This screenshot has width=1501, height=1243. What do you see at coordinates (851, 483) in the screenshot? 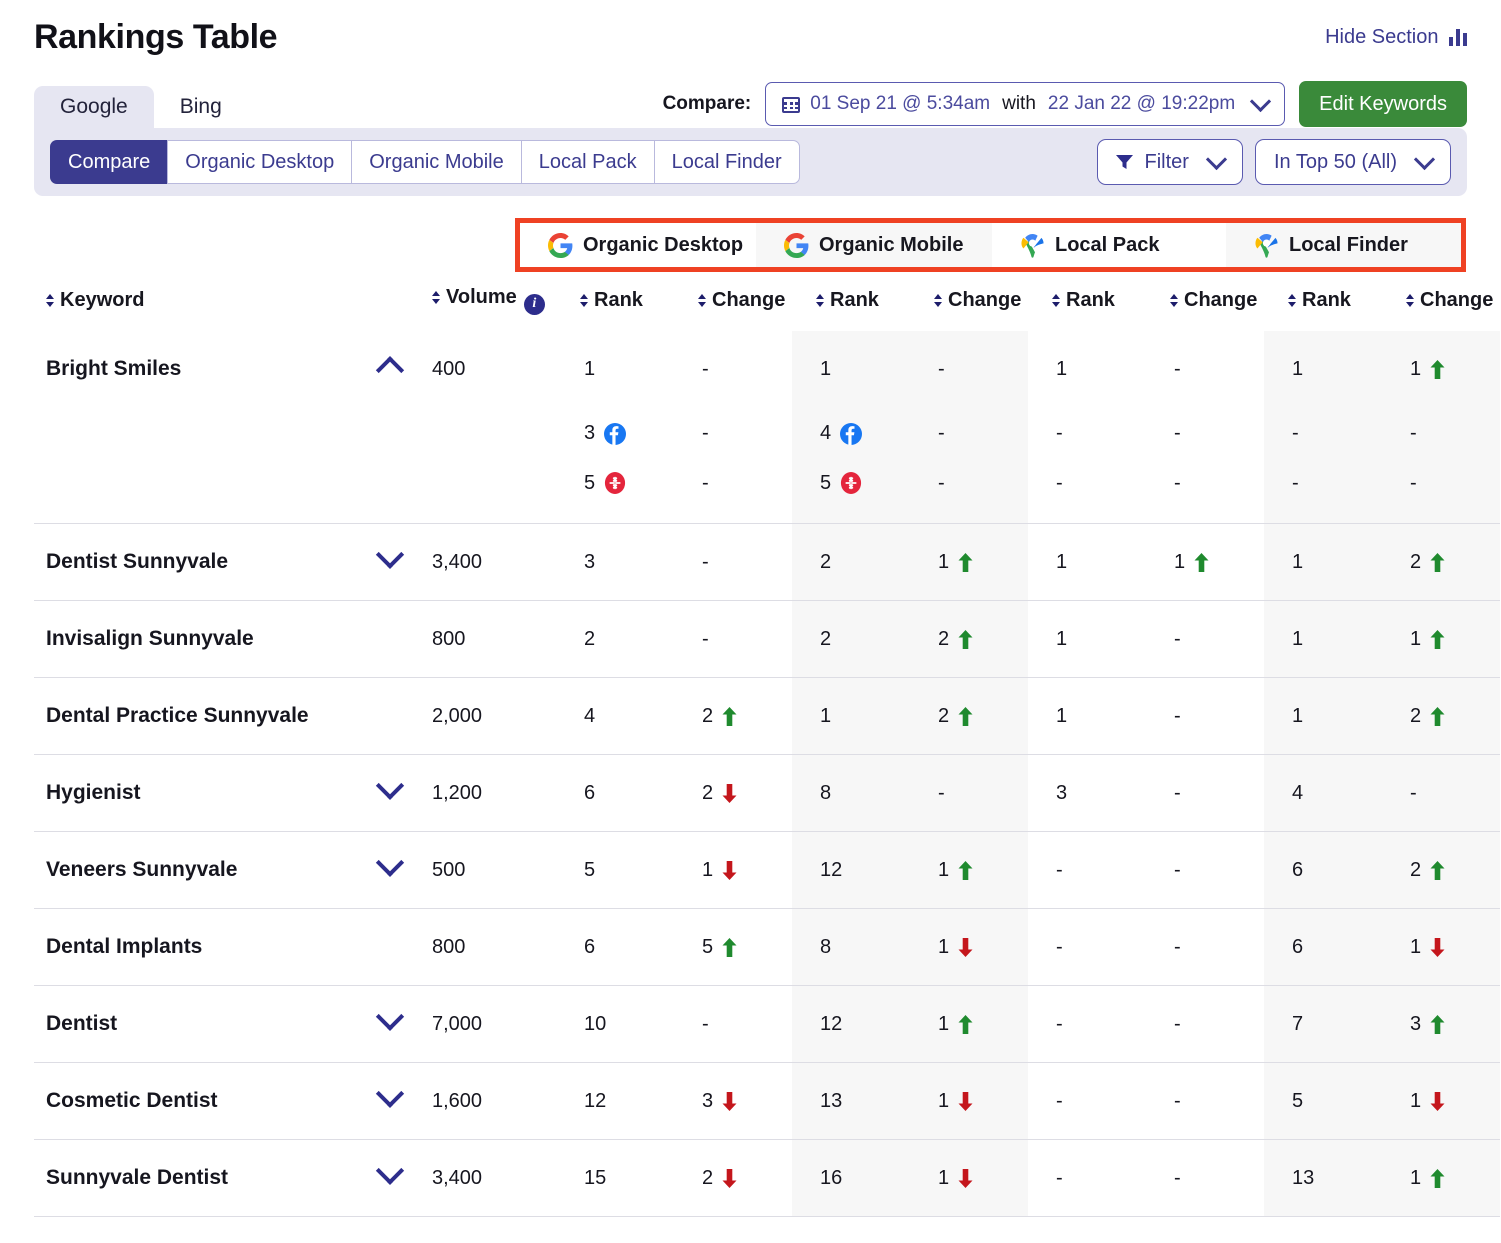
I see `yelp-icon` at bounding box center [851, 483].